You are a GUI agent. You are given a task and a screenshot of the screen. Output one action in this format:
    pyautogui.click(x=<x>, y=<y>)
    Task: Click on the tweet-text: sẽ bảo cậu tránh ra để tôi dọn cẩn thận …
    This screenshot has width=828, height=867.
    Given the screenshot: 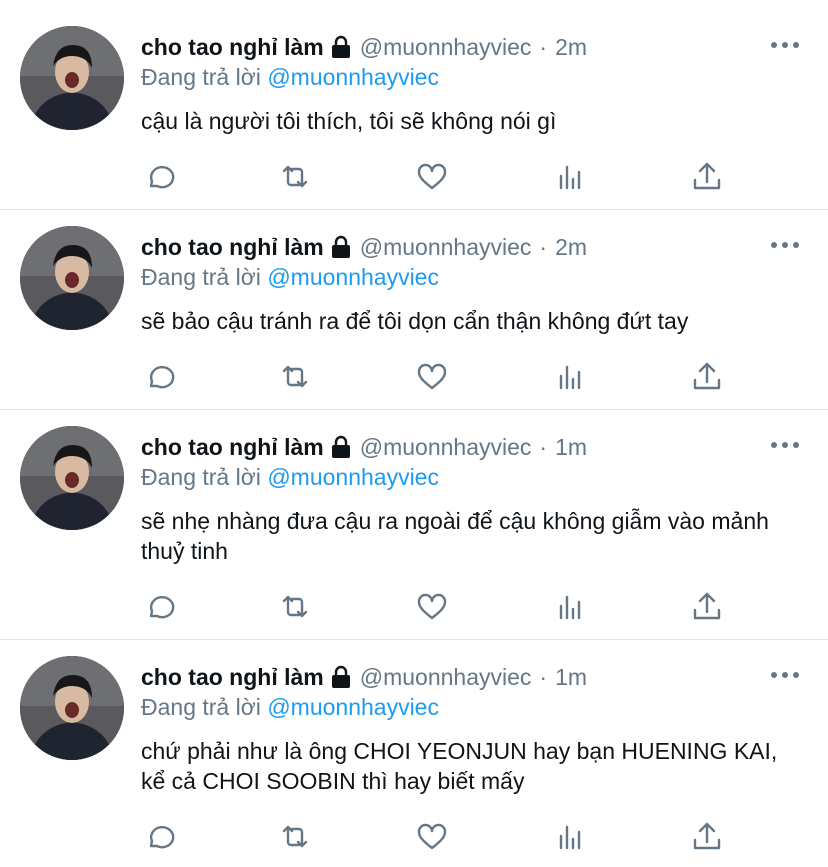 What is the action you would take?
    pyautogui.click(x=415, y=321)
    